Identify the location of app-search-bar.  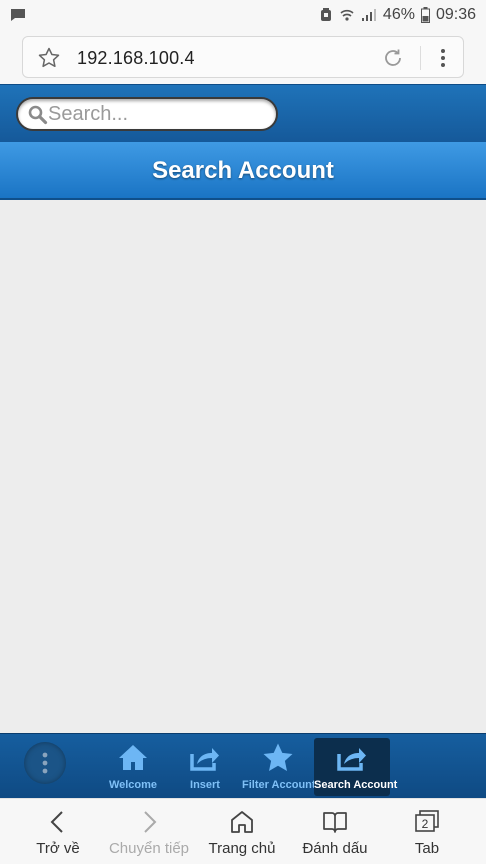
(243, 113).